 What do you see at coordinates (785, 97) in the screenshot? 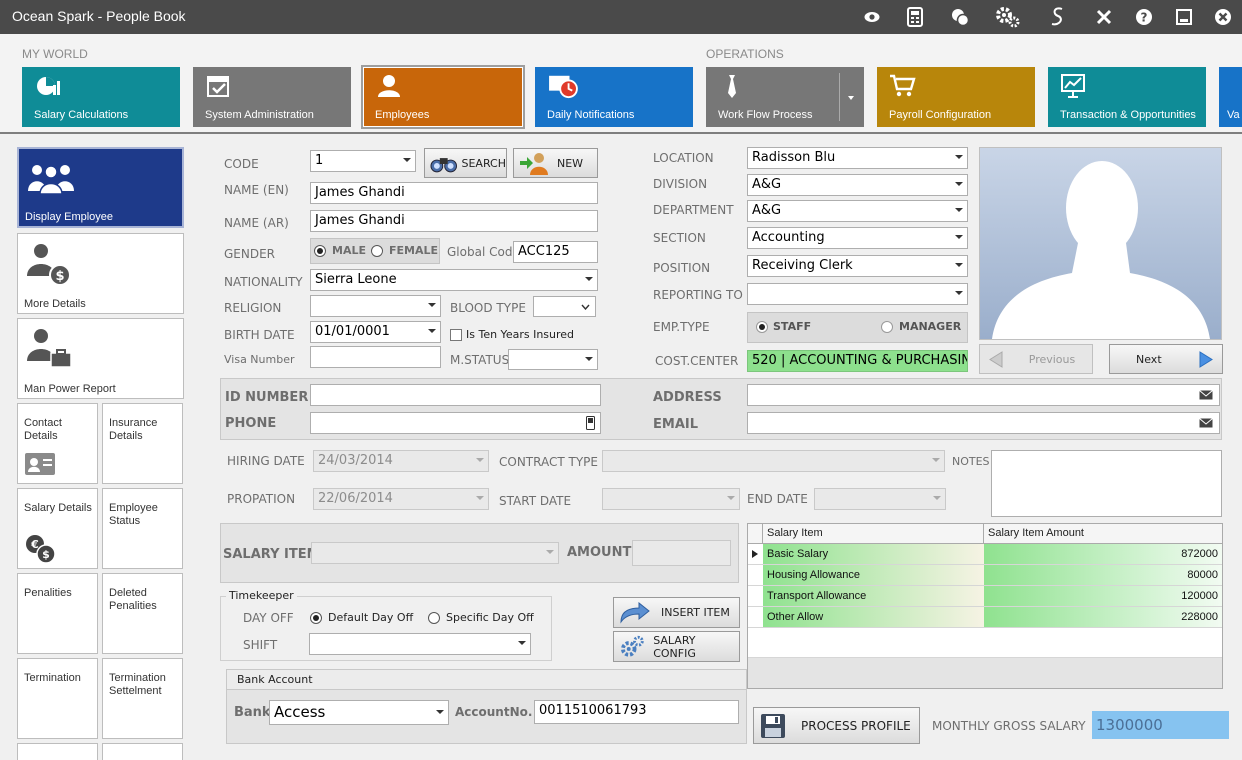
I see `tile-work-flow-process: Work Flow Process` at bounding box center [785, 97].